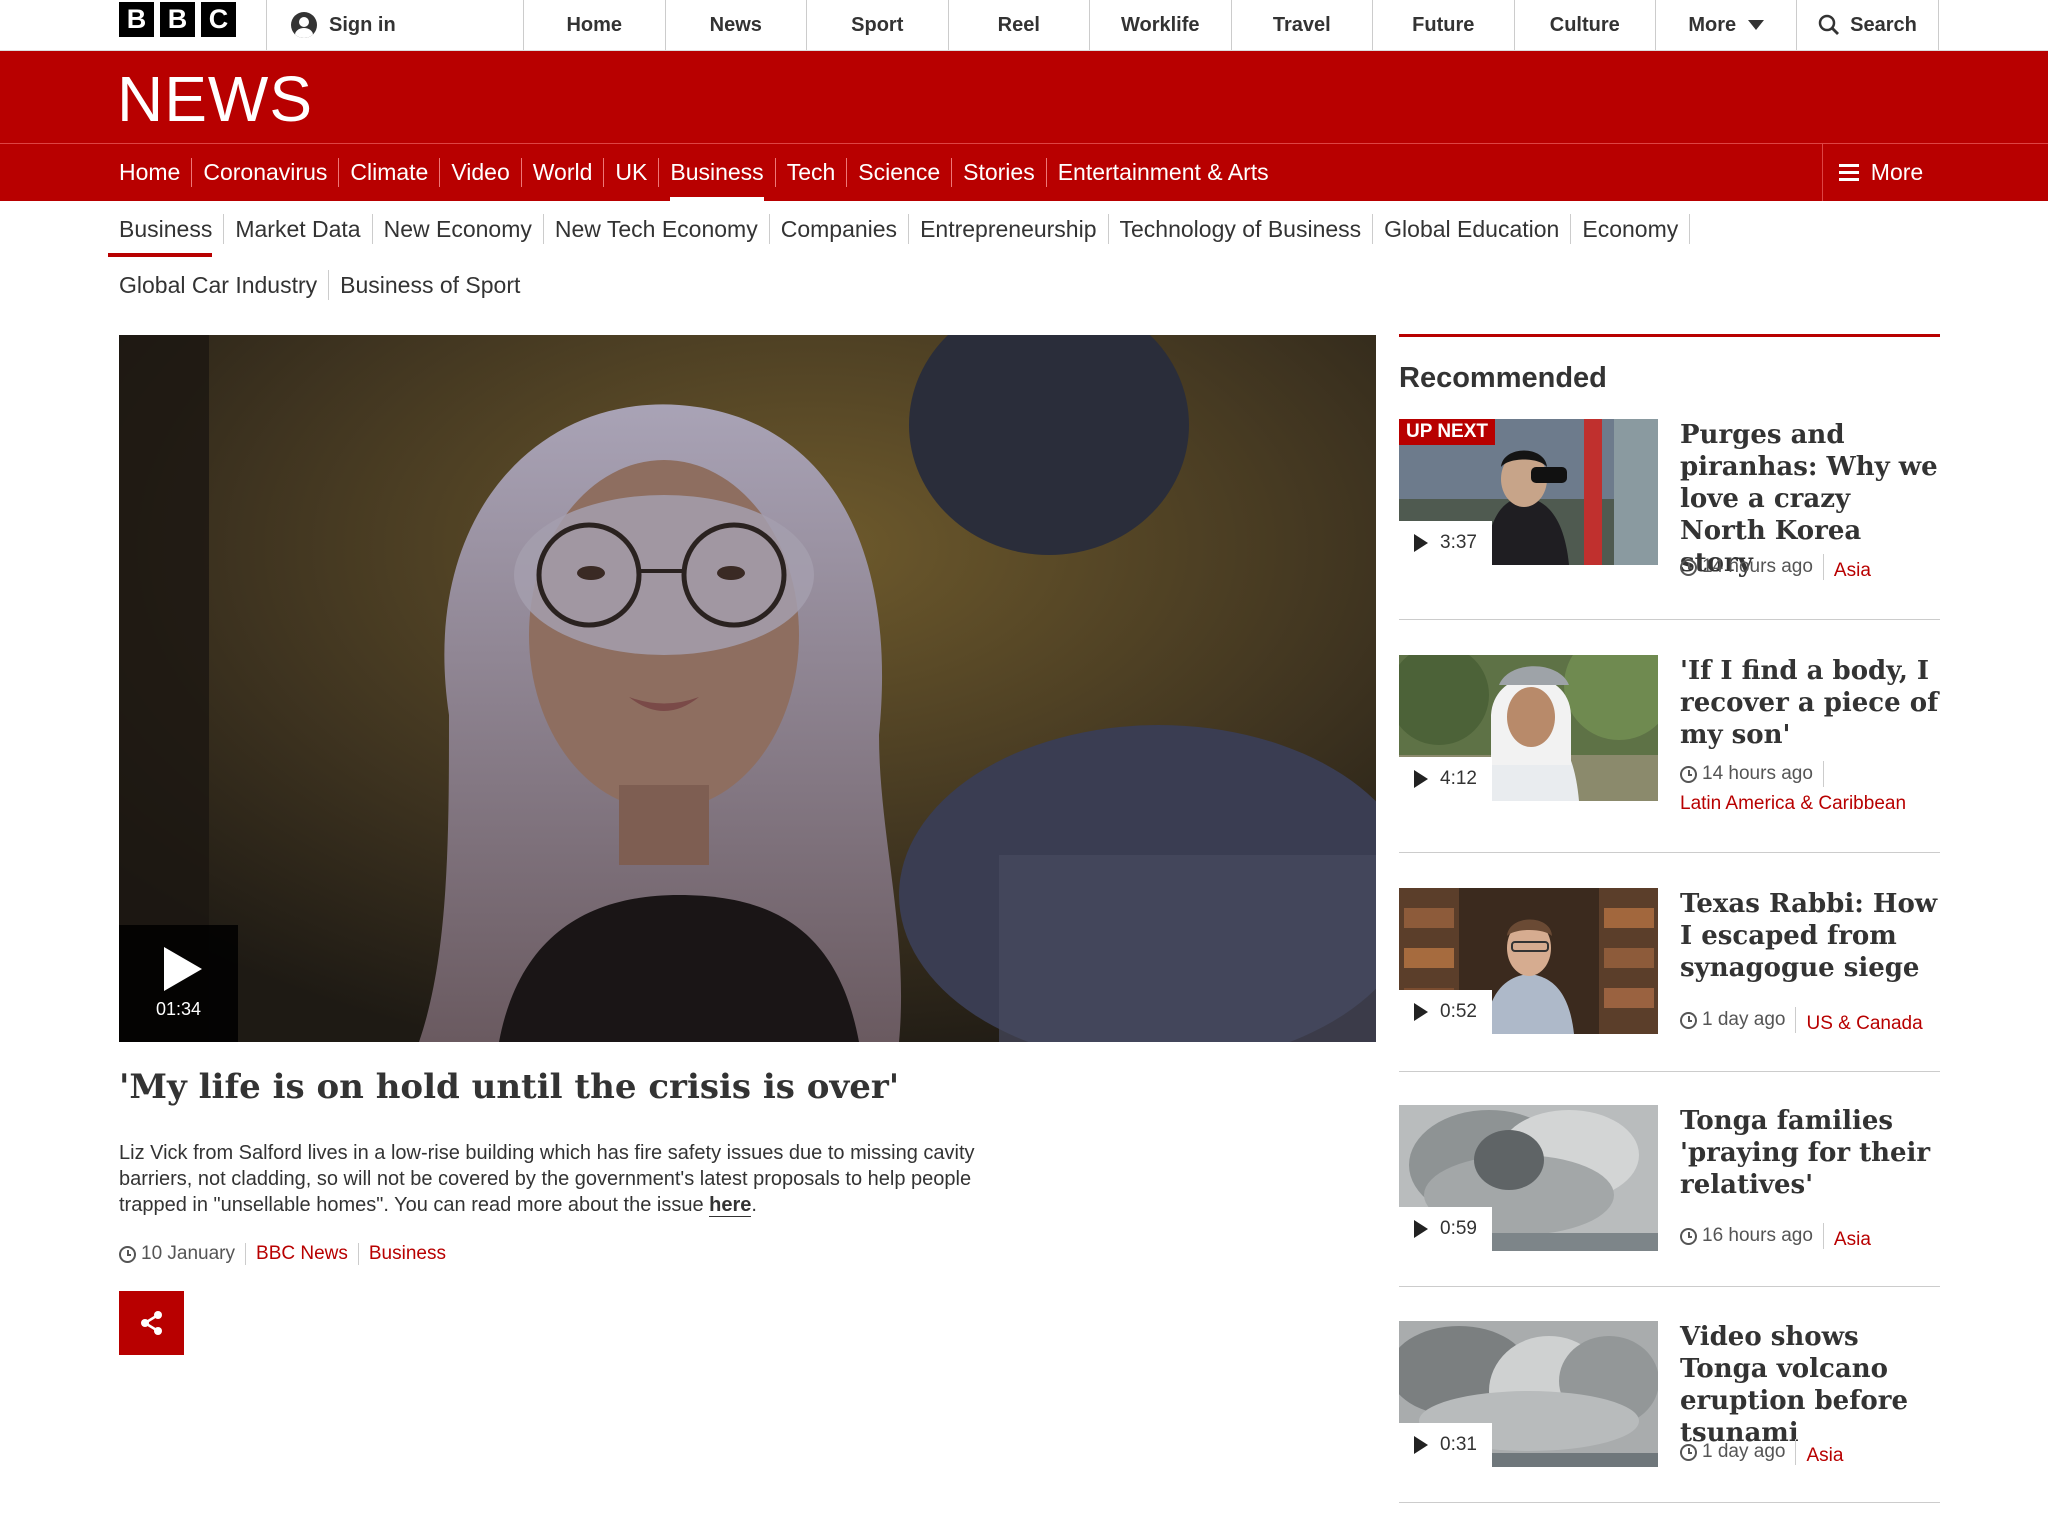 The height and width of the screenshot is (1513, 2048). I want to click on play-duration-badge: 3:37, so click(1445, 543).